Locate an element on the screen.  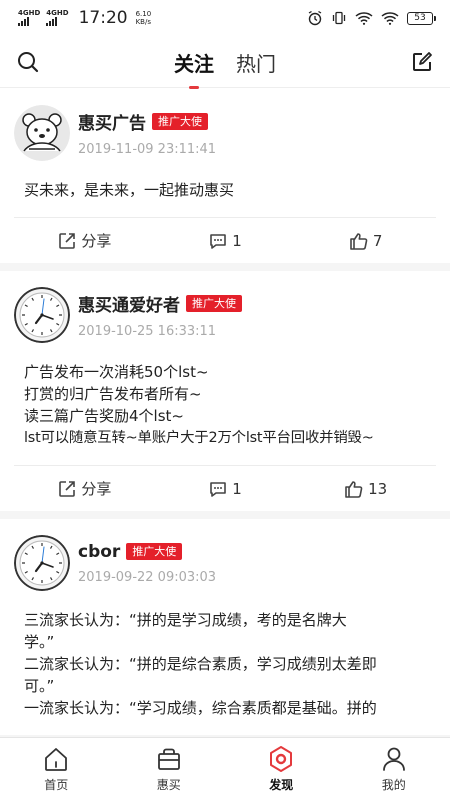
post-actions: 分享 1 7 is located at coordinates (225, 240).